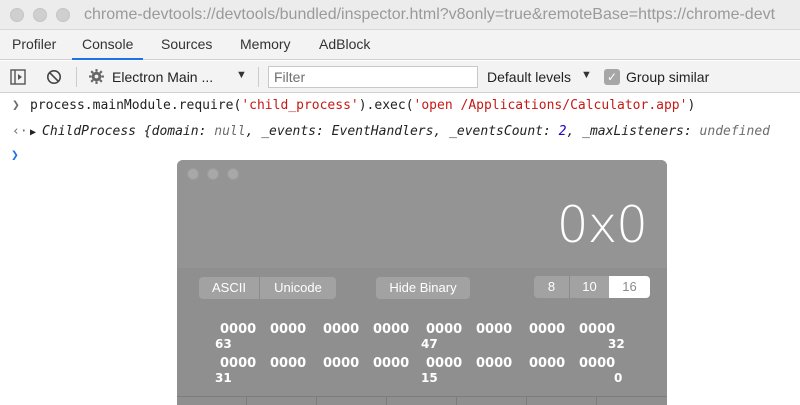 The width and height of the screenshot is (800, 405). Describe the element at coordinates (633, 131) in the screenshot. I see `object-key: _maxListeners` at that location.